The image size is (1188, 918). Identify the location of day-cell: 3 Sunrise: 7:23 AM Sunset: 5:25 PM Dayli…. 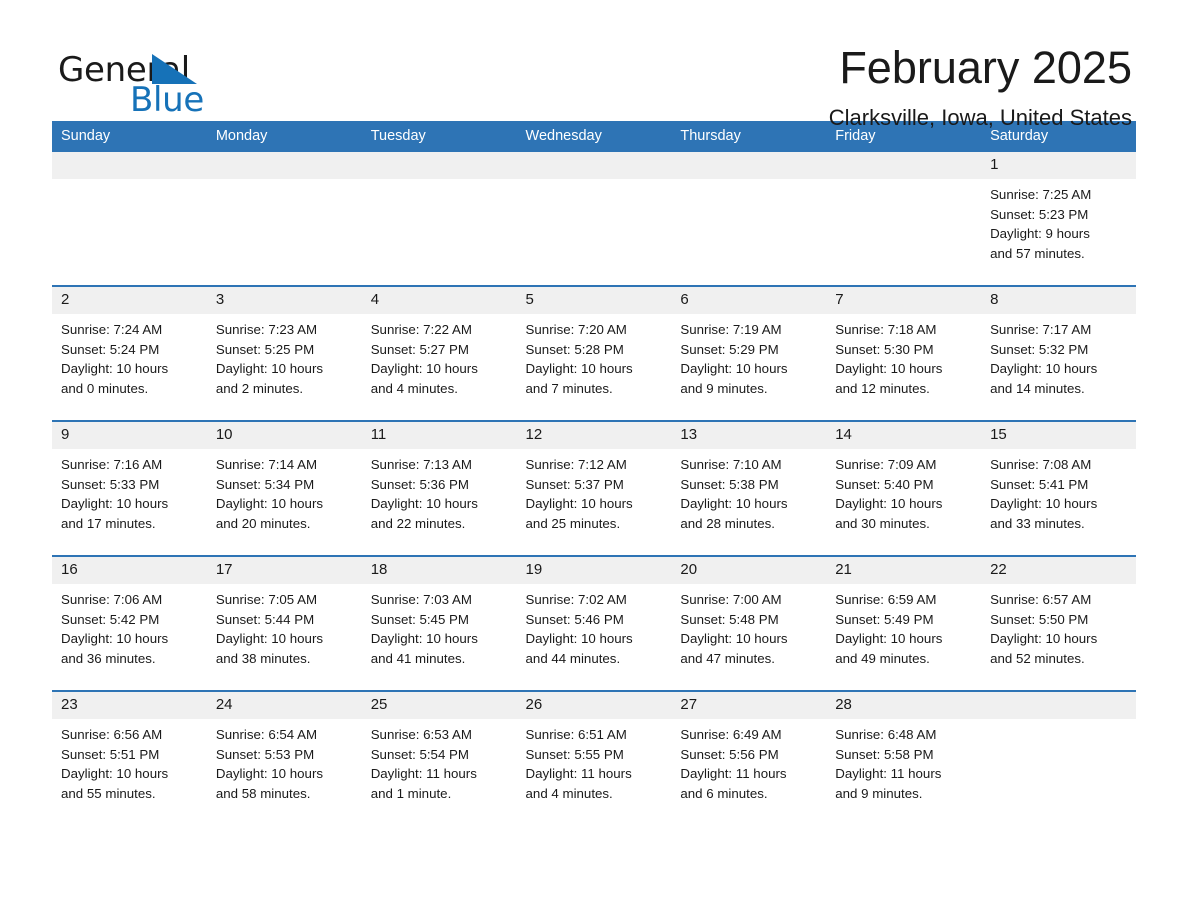
(284, 353).